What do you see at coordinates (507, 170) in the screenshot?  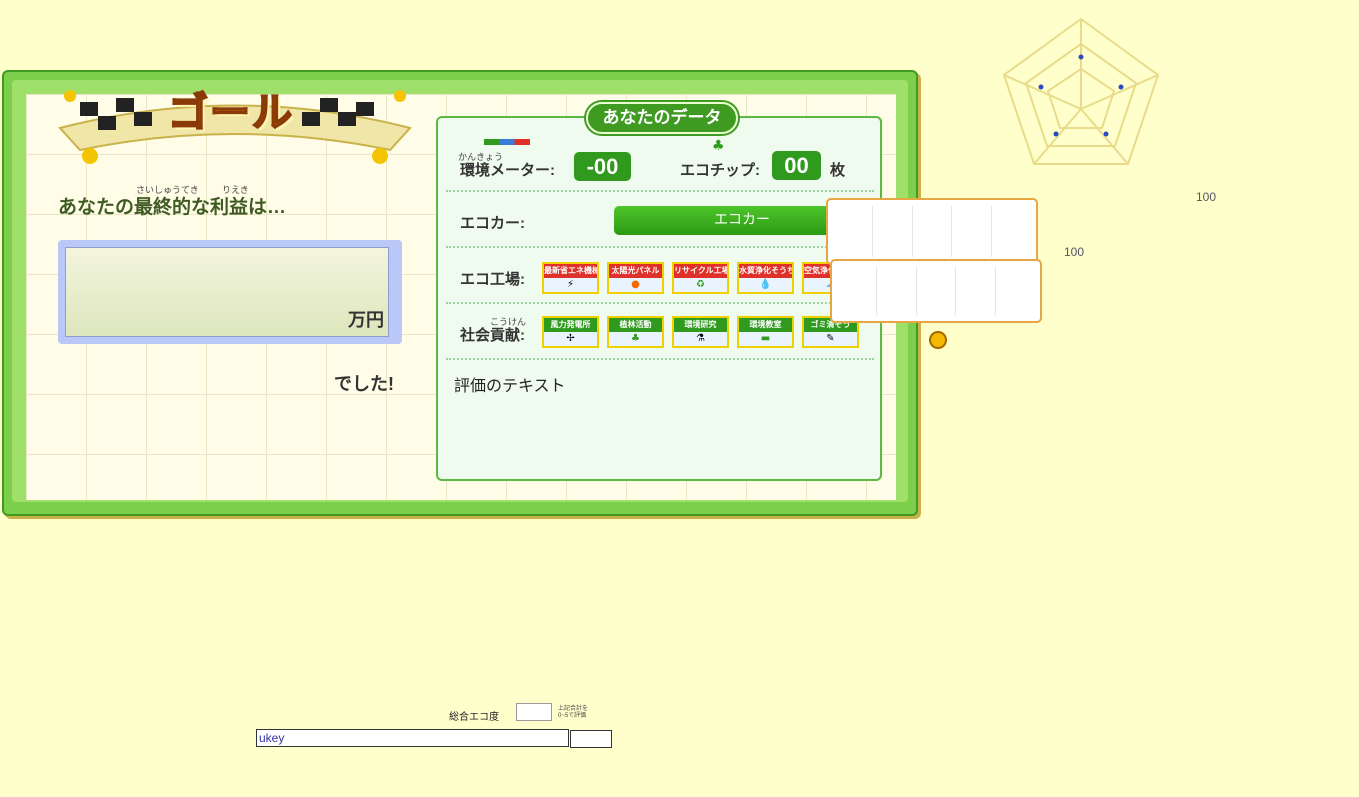 I see `env-meter-label: 環境メーター:` at bounding box center [507, 170].